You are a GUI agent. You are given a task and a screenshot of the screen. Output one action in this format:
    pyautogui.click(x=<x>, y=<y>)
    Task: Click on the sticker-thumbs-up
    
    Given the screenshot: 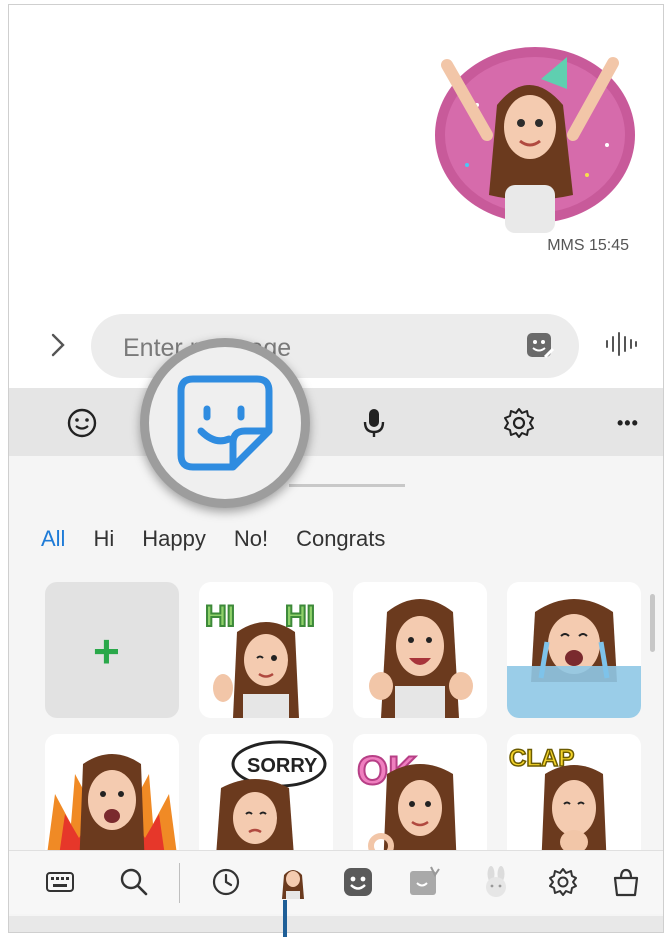 What is the action you would take?
    pyautogui.click(x=420, y=650)
    